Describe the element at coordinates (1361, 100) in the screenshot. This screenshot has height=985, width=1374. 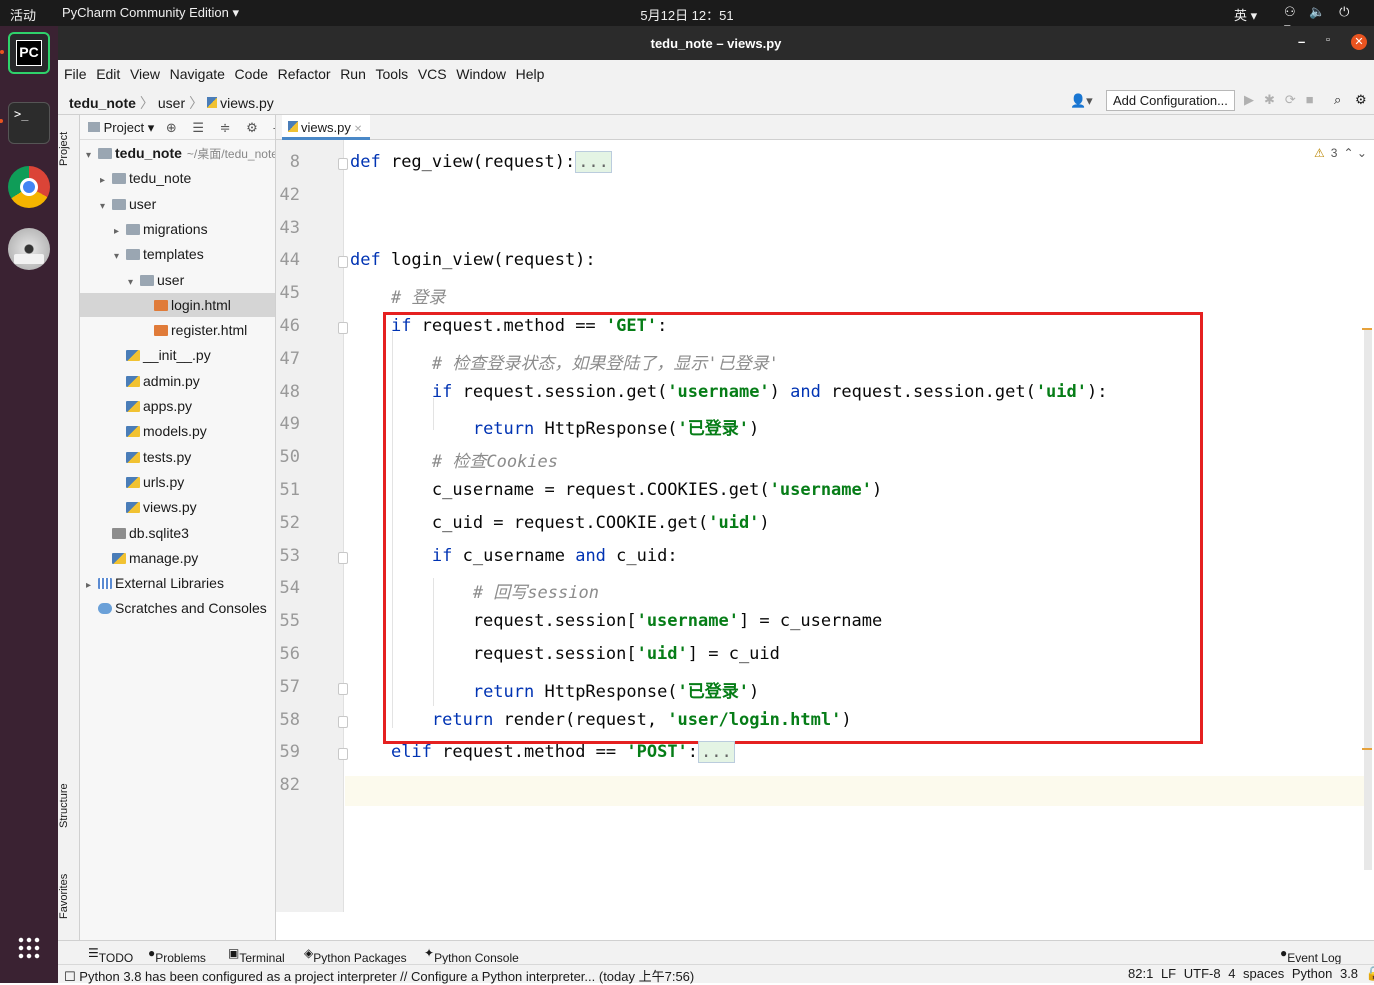
I see `gear-icon: ⚙` at that location.